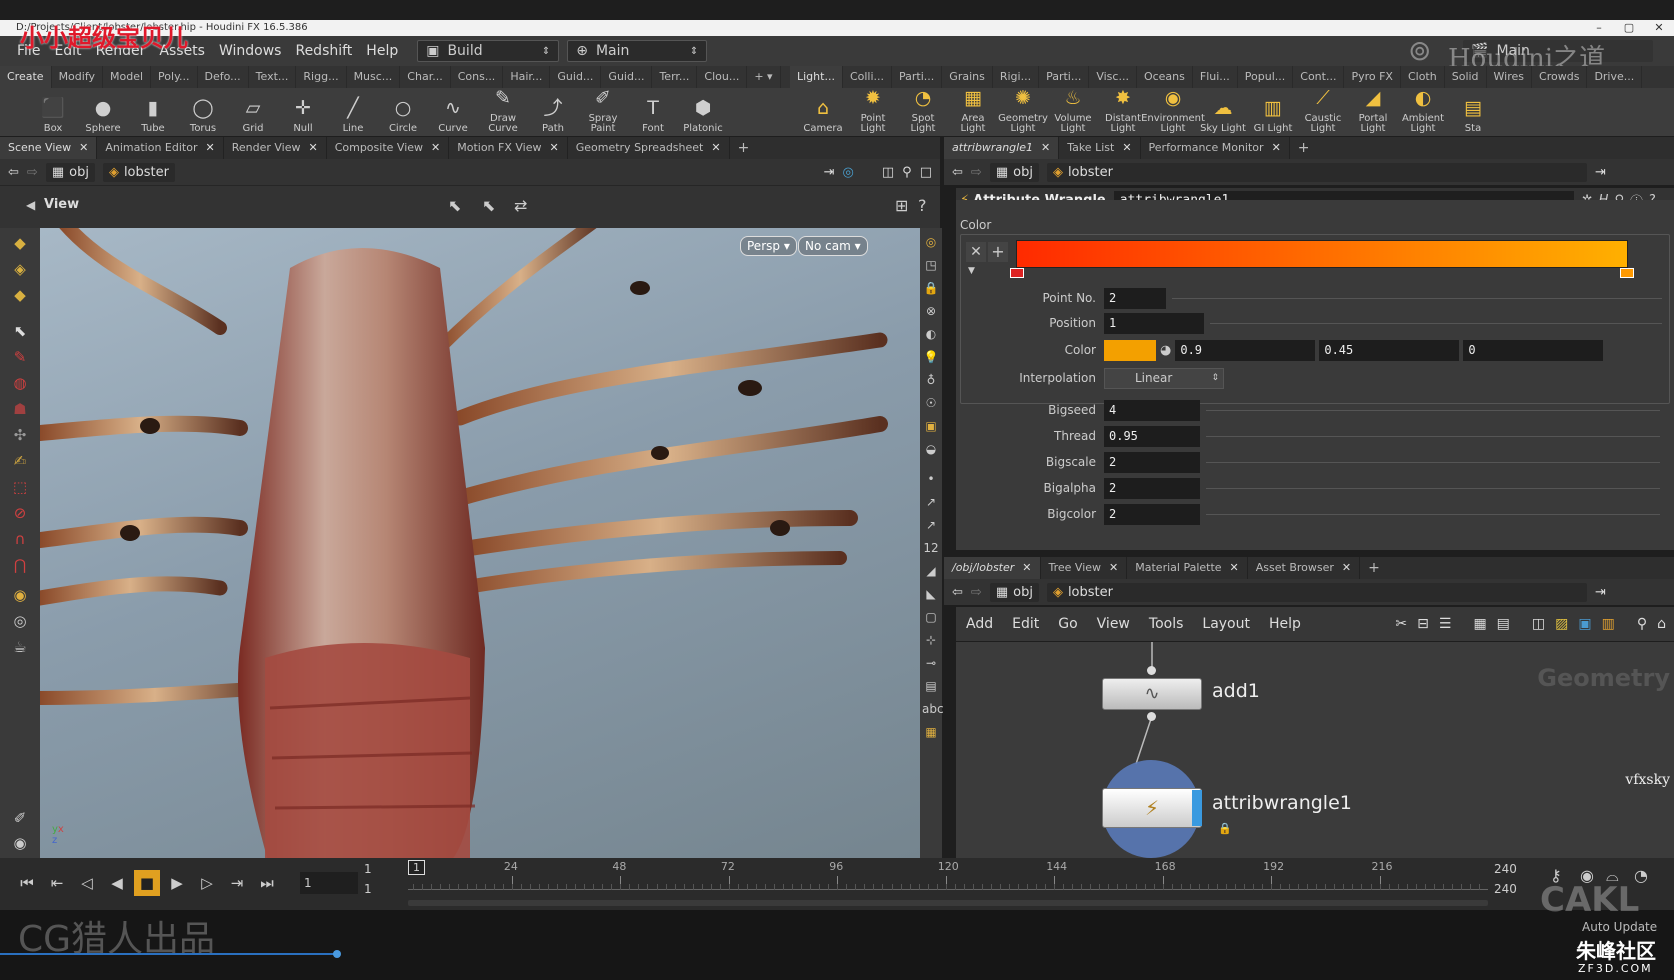  Describe the element at coordinates (1152, 410) in the screenshot. I see `bigseed-field: 4` at that location.